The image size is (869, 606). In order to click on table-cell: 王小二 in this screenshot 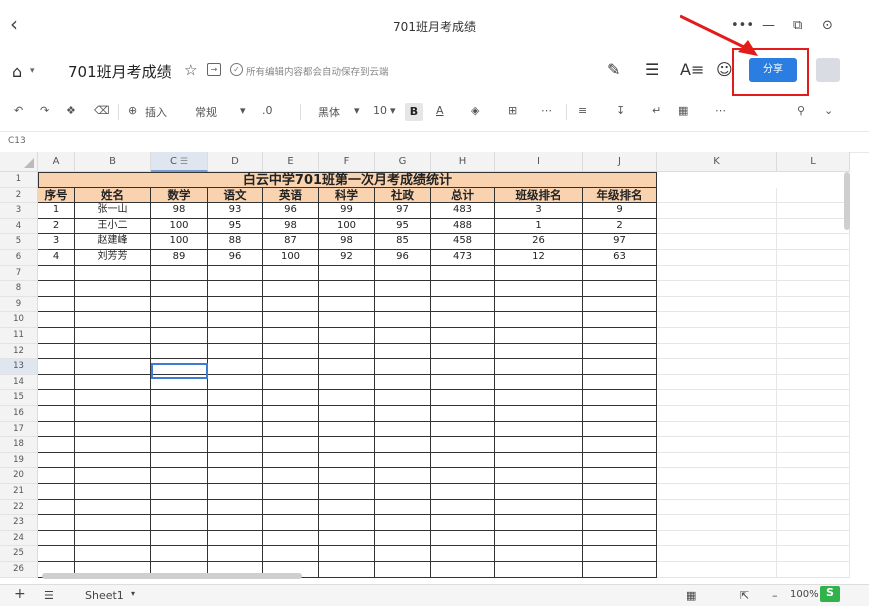, I will do `click(113, 226)`.